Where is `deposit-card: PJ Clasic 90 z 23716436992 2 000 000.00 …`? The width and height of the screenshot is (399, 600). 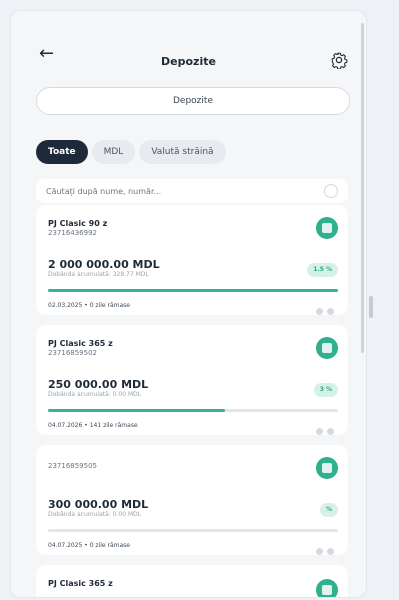 deposit-card: PJ Clasic 90 z 23716436992 2 000 000.00 … is located at coordinates (192, 260).